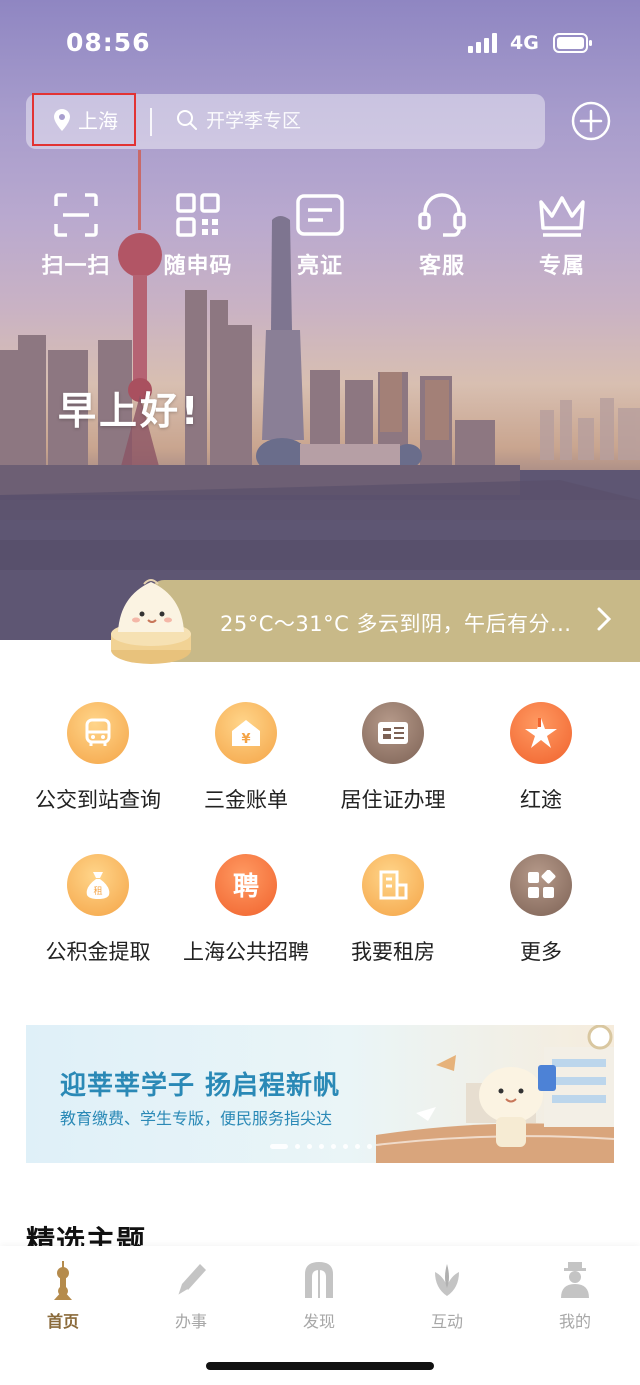  I want to click on quick-action-label: 客服, so click(441, 266).